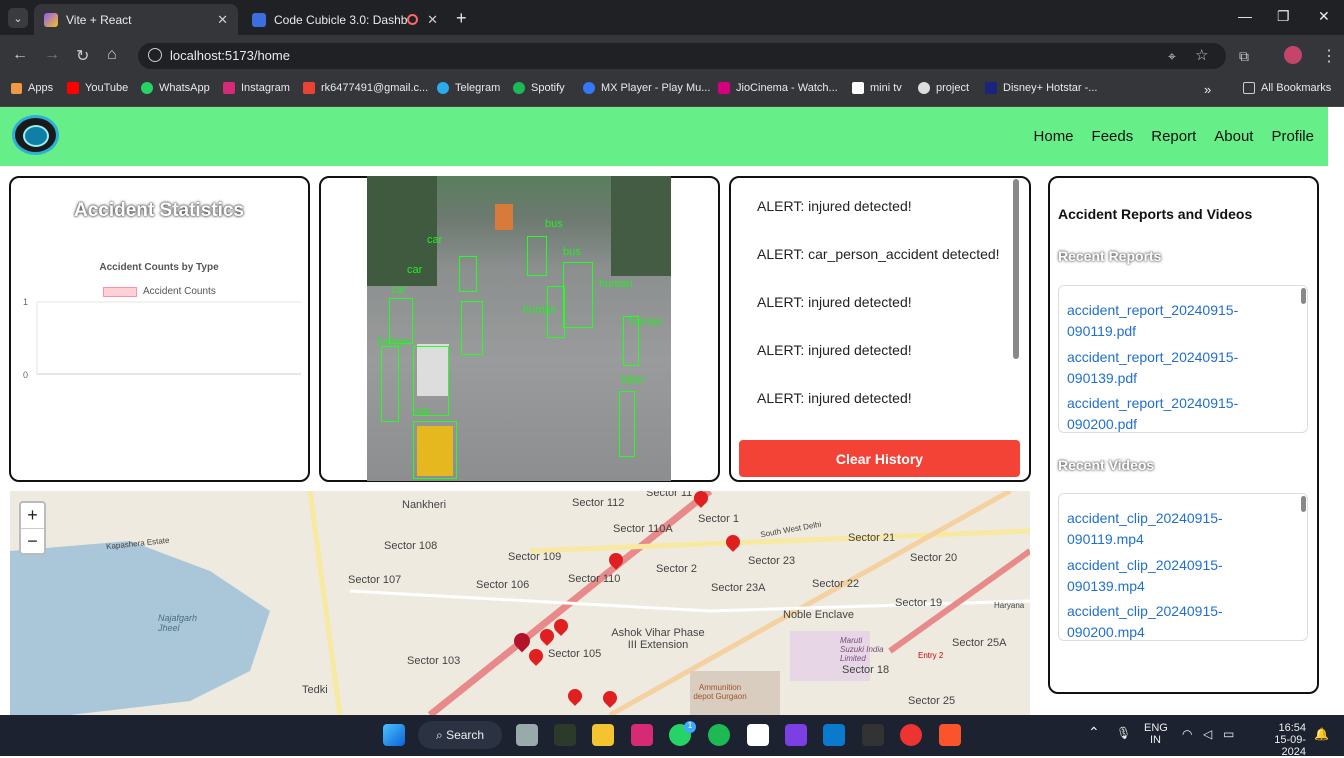 The width and height of the screenshot is (1344, 758). Describe the element at coordinates (1167, 368) in the screenshot. I see `report-link: accident_report_20240915-090139.pdf` at that location.